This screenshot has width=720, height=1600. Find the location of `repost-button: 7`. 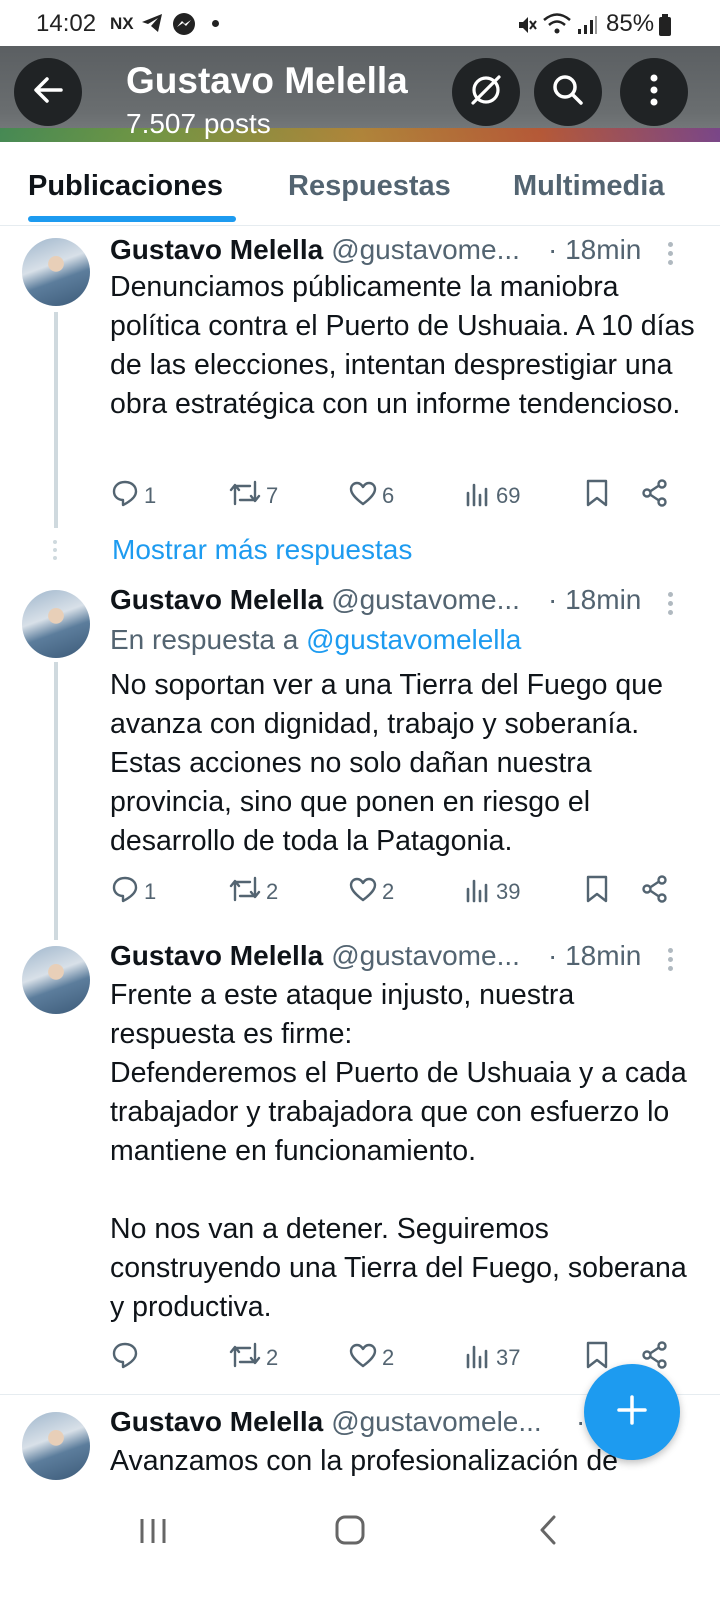

repost-button: 7 is located at coordinates (253, 496).